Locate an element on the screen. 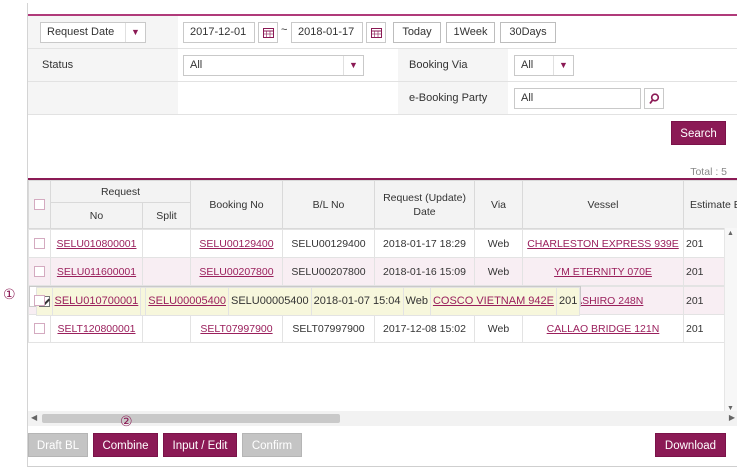 This screenshot has height=471, width=737. draft-bl-button: Draft BL is located at coordinates (58, 445).